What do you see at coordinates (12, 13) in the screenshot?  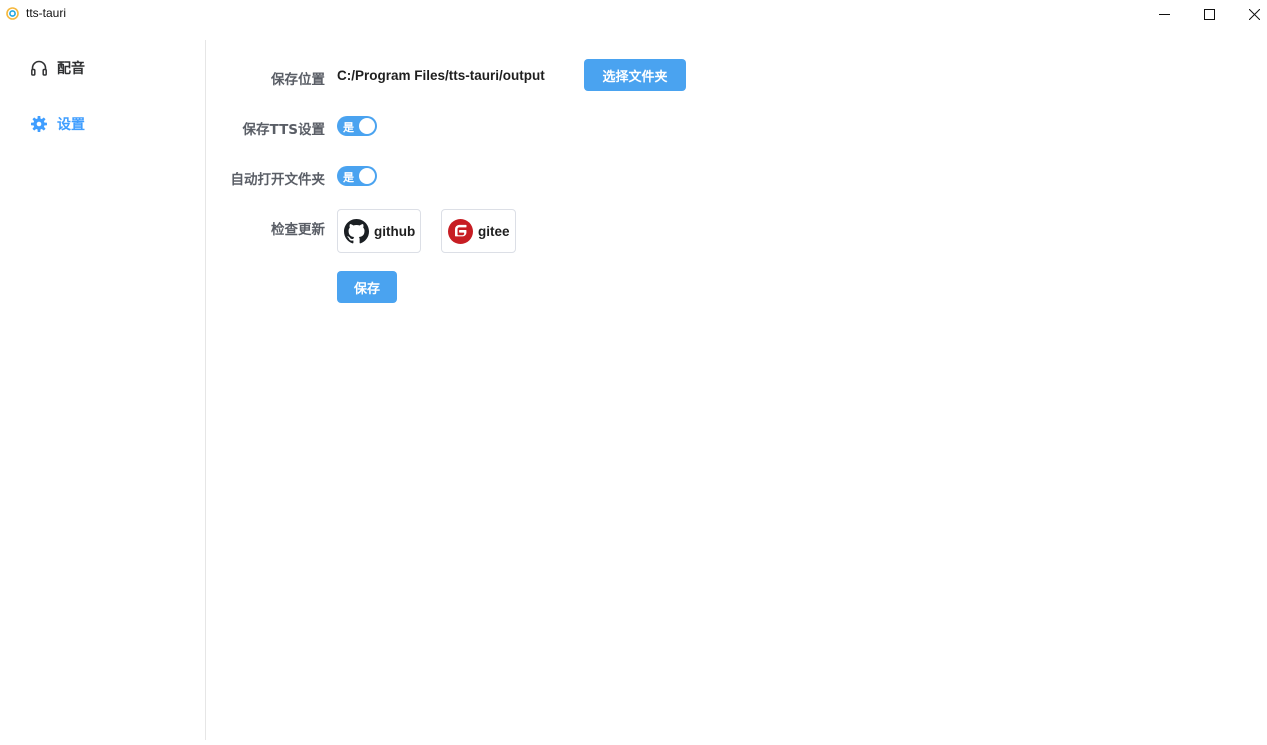 I see `app-logo-icon` at bounding box center [12, 13].